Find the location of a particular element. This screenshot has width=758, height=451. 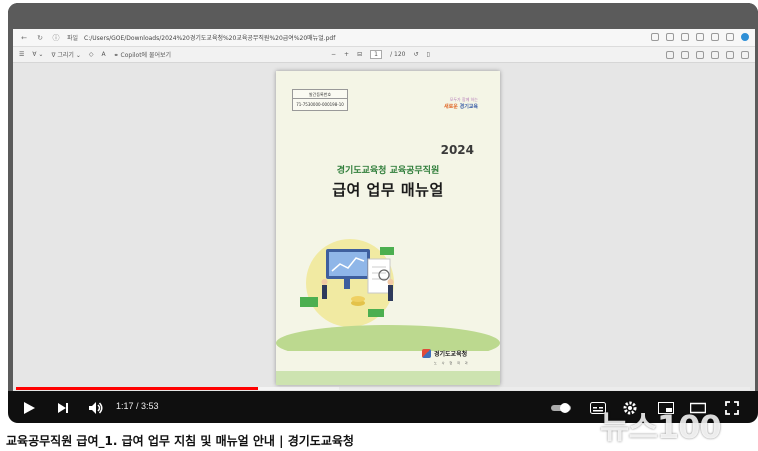

menu-icon is located at coordinates (730, 37).